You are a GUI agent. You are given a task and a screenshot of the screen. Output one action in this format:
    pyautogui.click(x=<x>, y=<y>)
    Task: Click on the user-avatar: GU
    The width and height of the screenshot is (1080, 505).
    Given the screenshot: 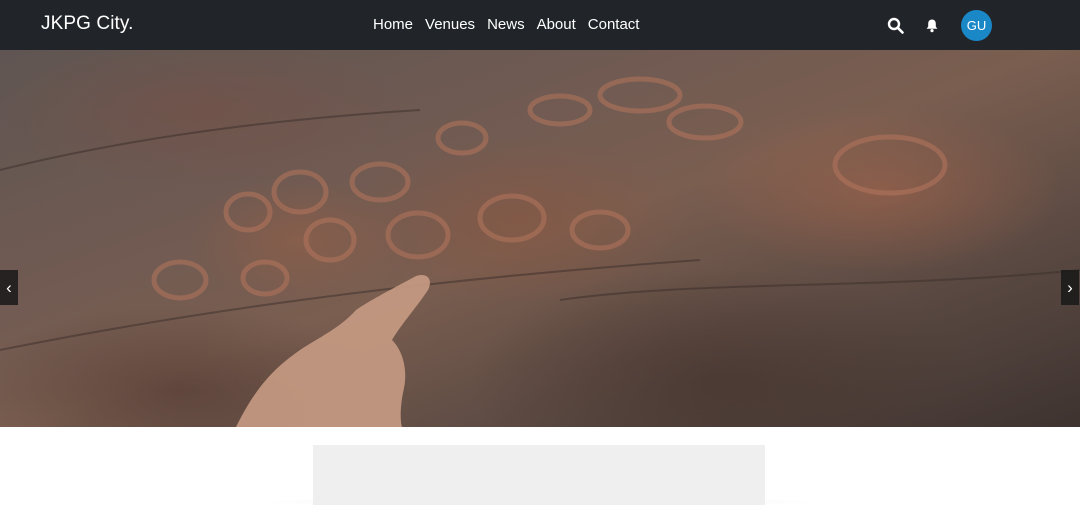 What is the action you would take?
    pyautogui.click(x=976, y=25)
    